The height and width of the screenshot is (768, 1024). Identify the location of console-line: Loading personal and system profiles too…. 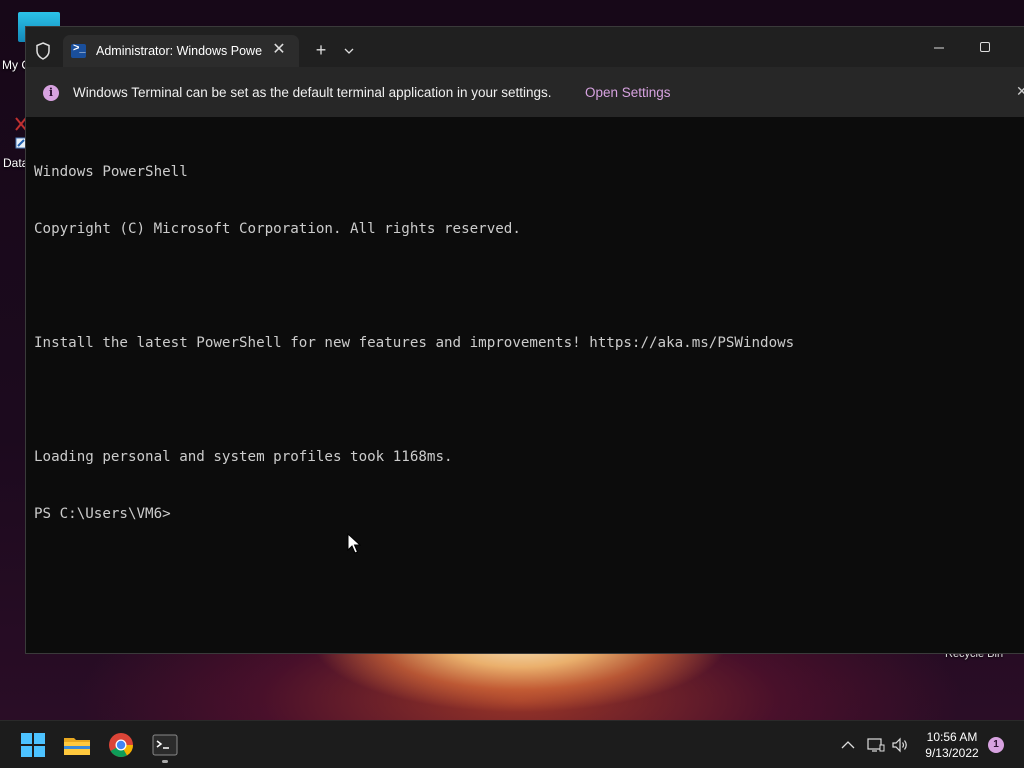
(243, 457).